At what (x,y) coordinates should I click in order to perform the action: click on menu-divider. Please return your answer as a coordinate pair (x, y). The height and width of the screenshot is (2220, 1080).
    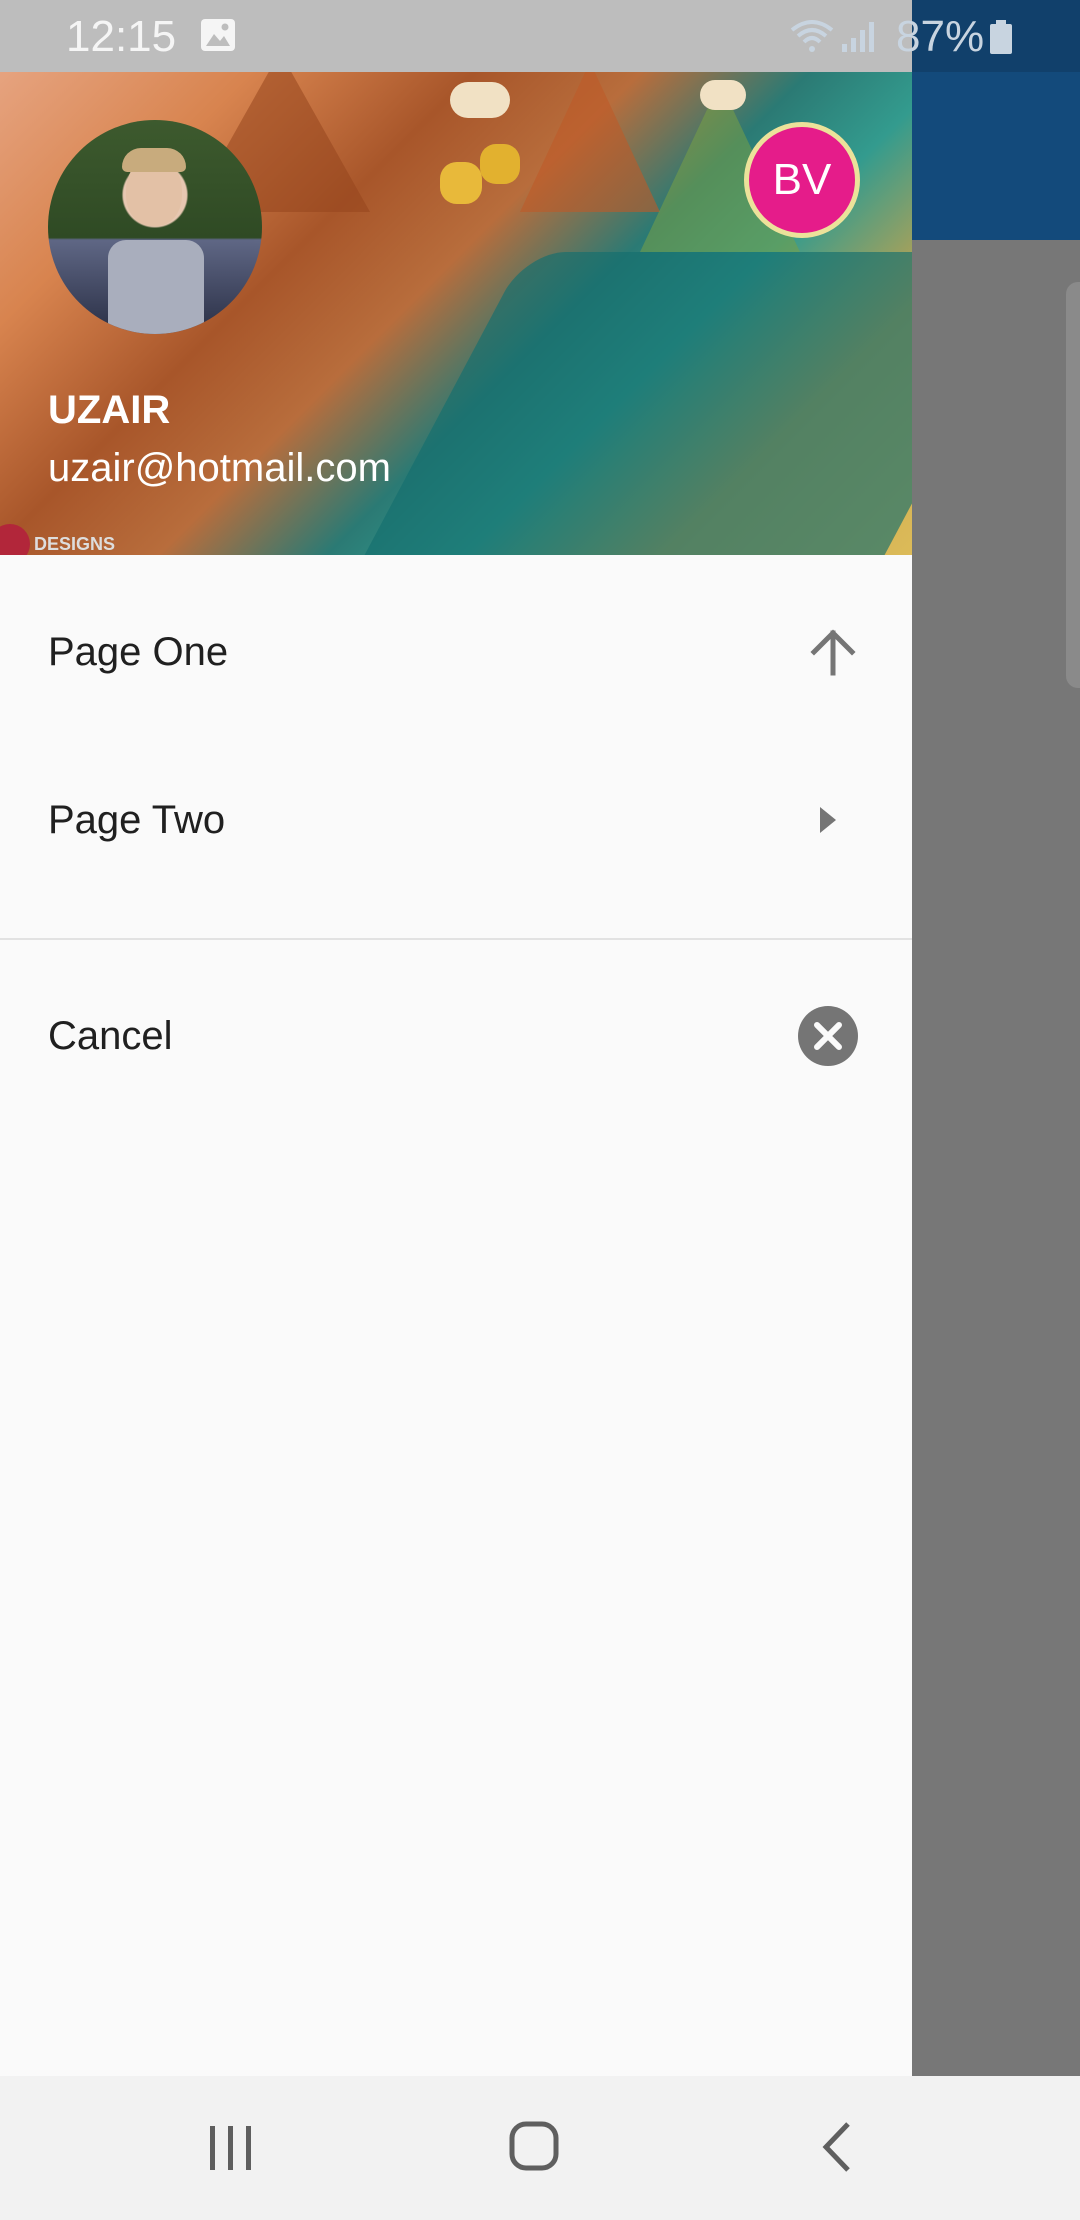
    Looking at the image, I should click on (456, 939).